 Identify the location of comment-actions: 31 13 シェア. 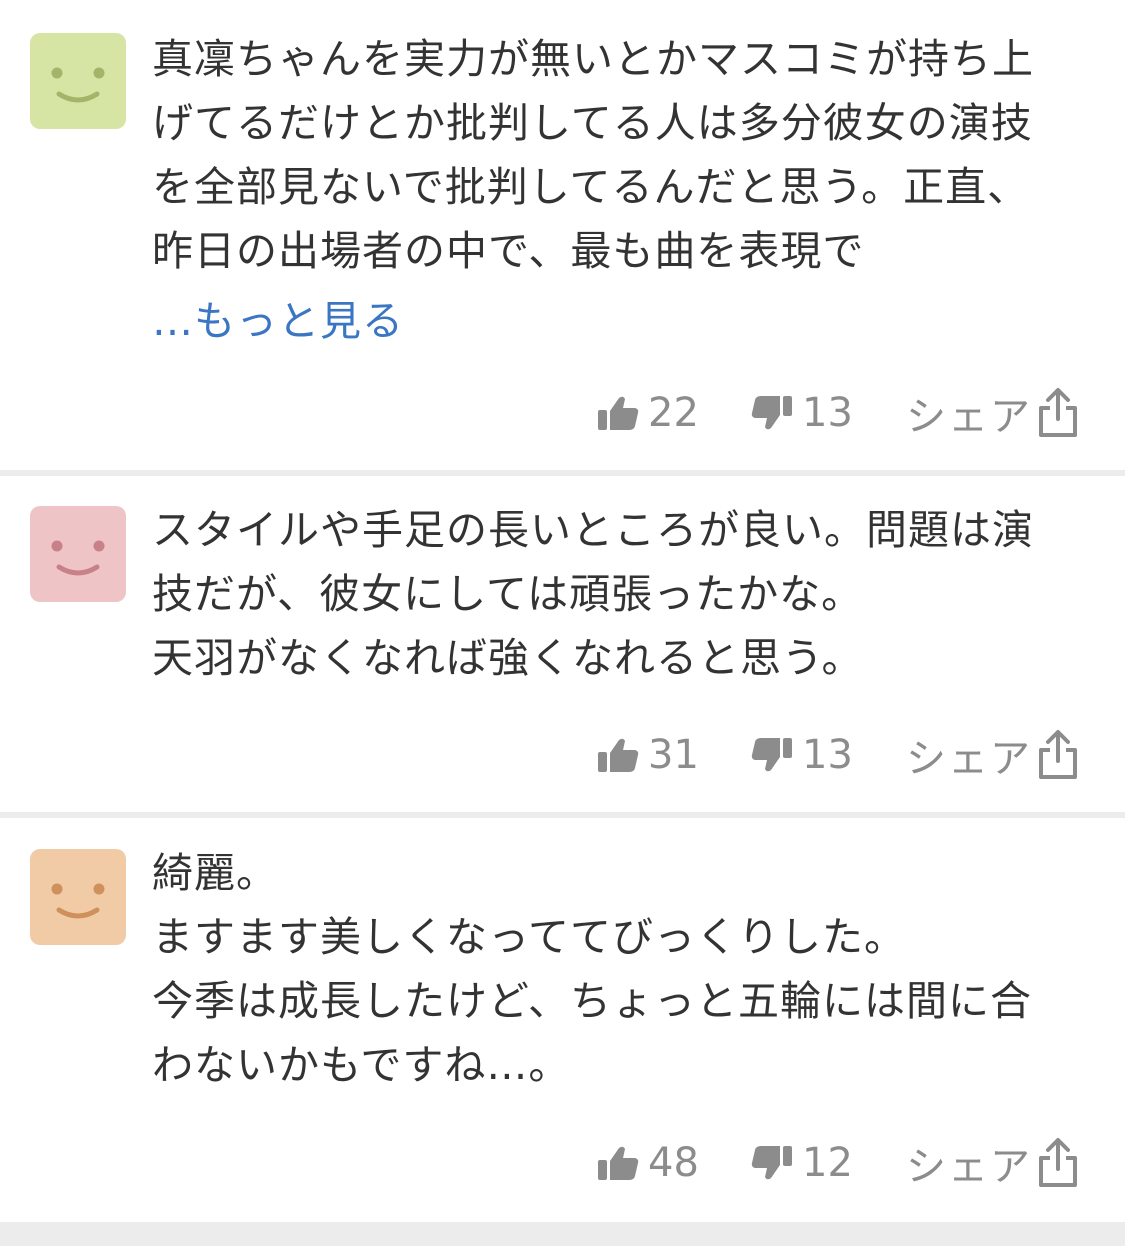
(562, 755).